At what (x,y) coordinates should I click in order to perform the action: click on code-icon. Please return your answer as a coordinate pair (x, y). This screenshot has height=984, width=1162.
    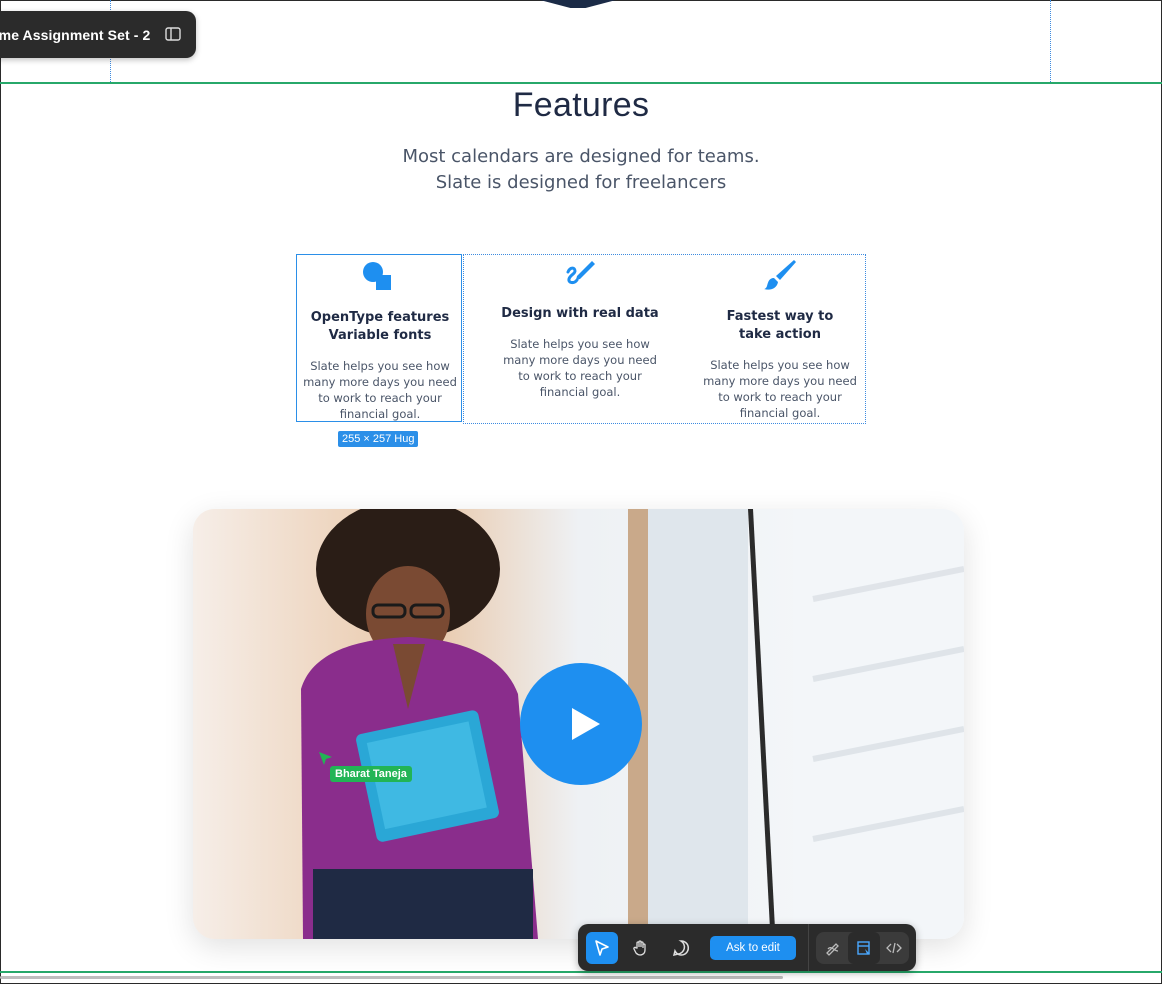
    Looking at the image, I should click on (894, 948).